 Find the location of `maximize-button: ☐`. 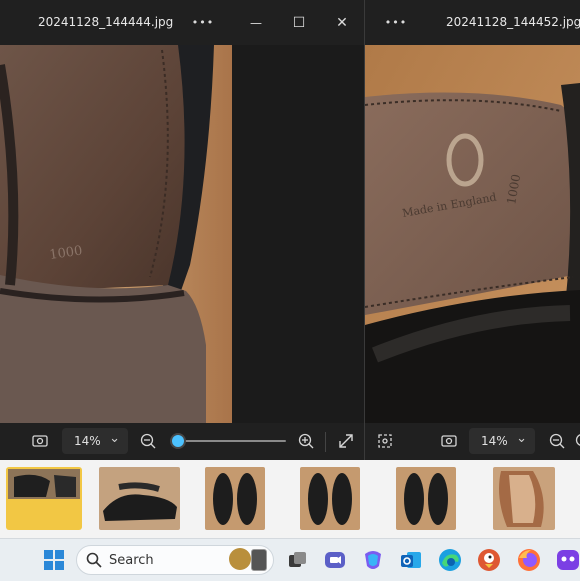

maximize-button: ☐ is located at coordinates (299, 23).